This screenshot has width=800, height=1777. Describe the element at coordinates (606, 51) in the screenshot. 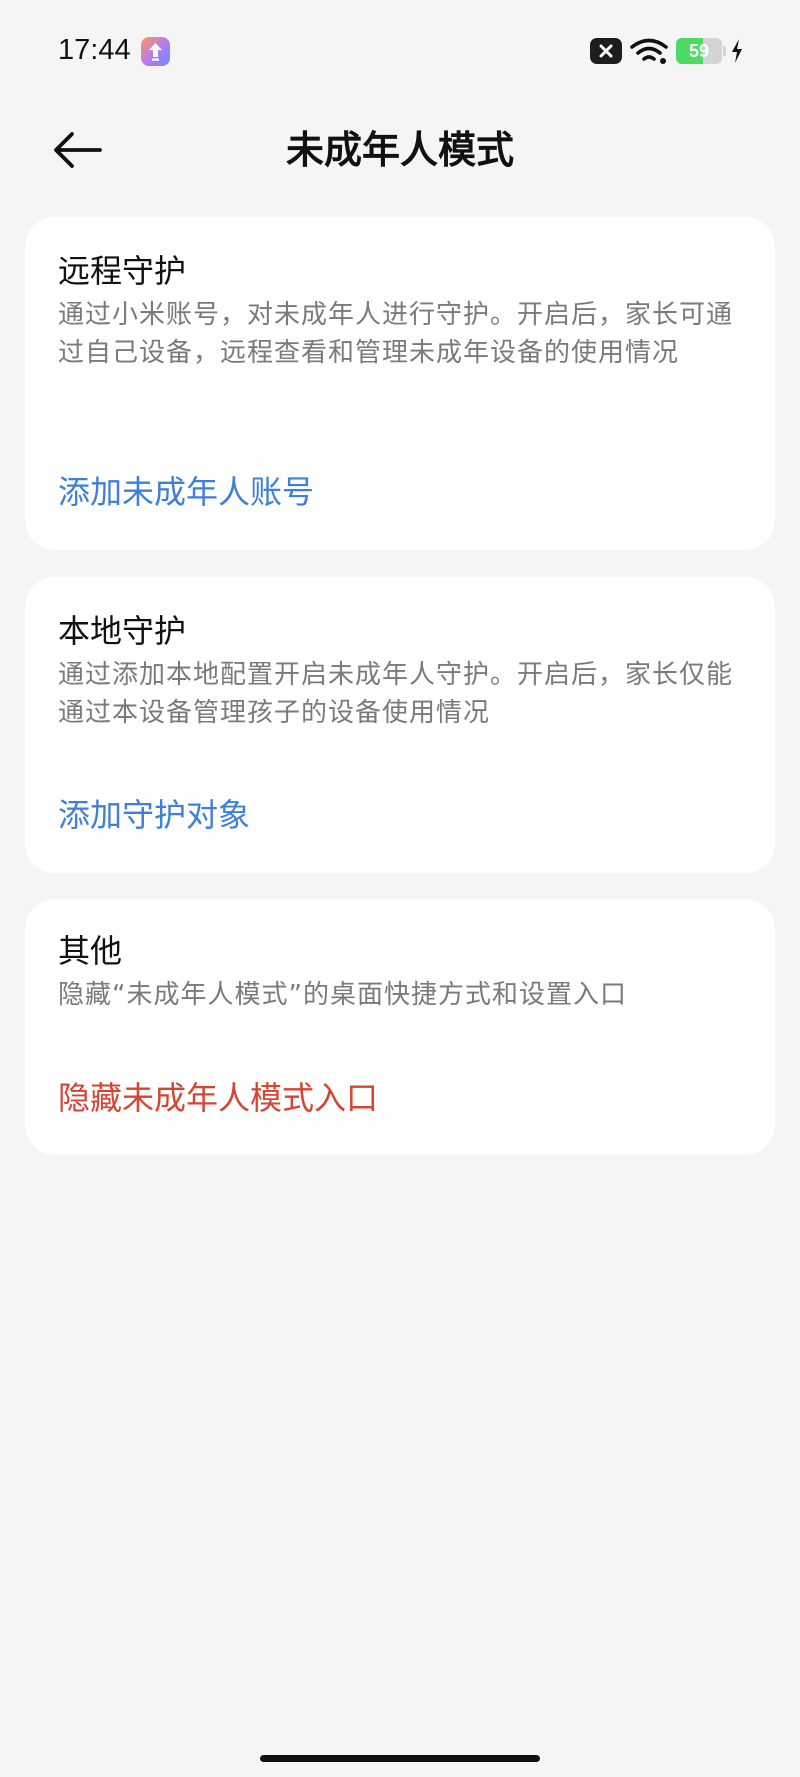

I see `sim-disabled-icon` at that location.